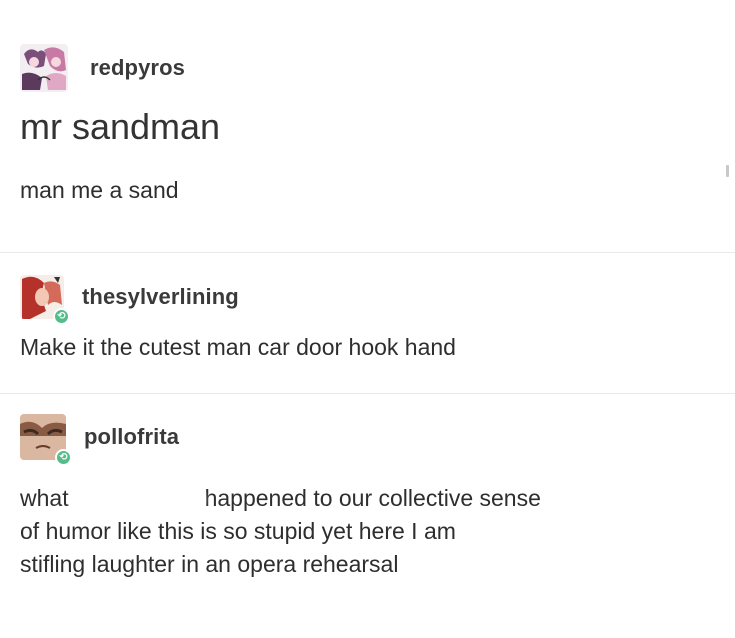  What do you see at coordinates (160, 297) in the screenshot?
I see `username: thesylverlining` at bounding box center [160, 297].